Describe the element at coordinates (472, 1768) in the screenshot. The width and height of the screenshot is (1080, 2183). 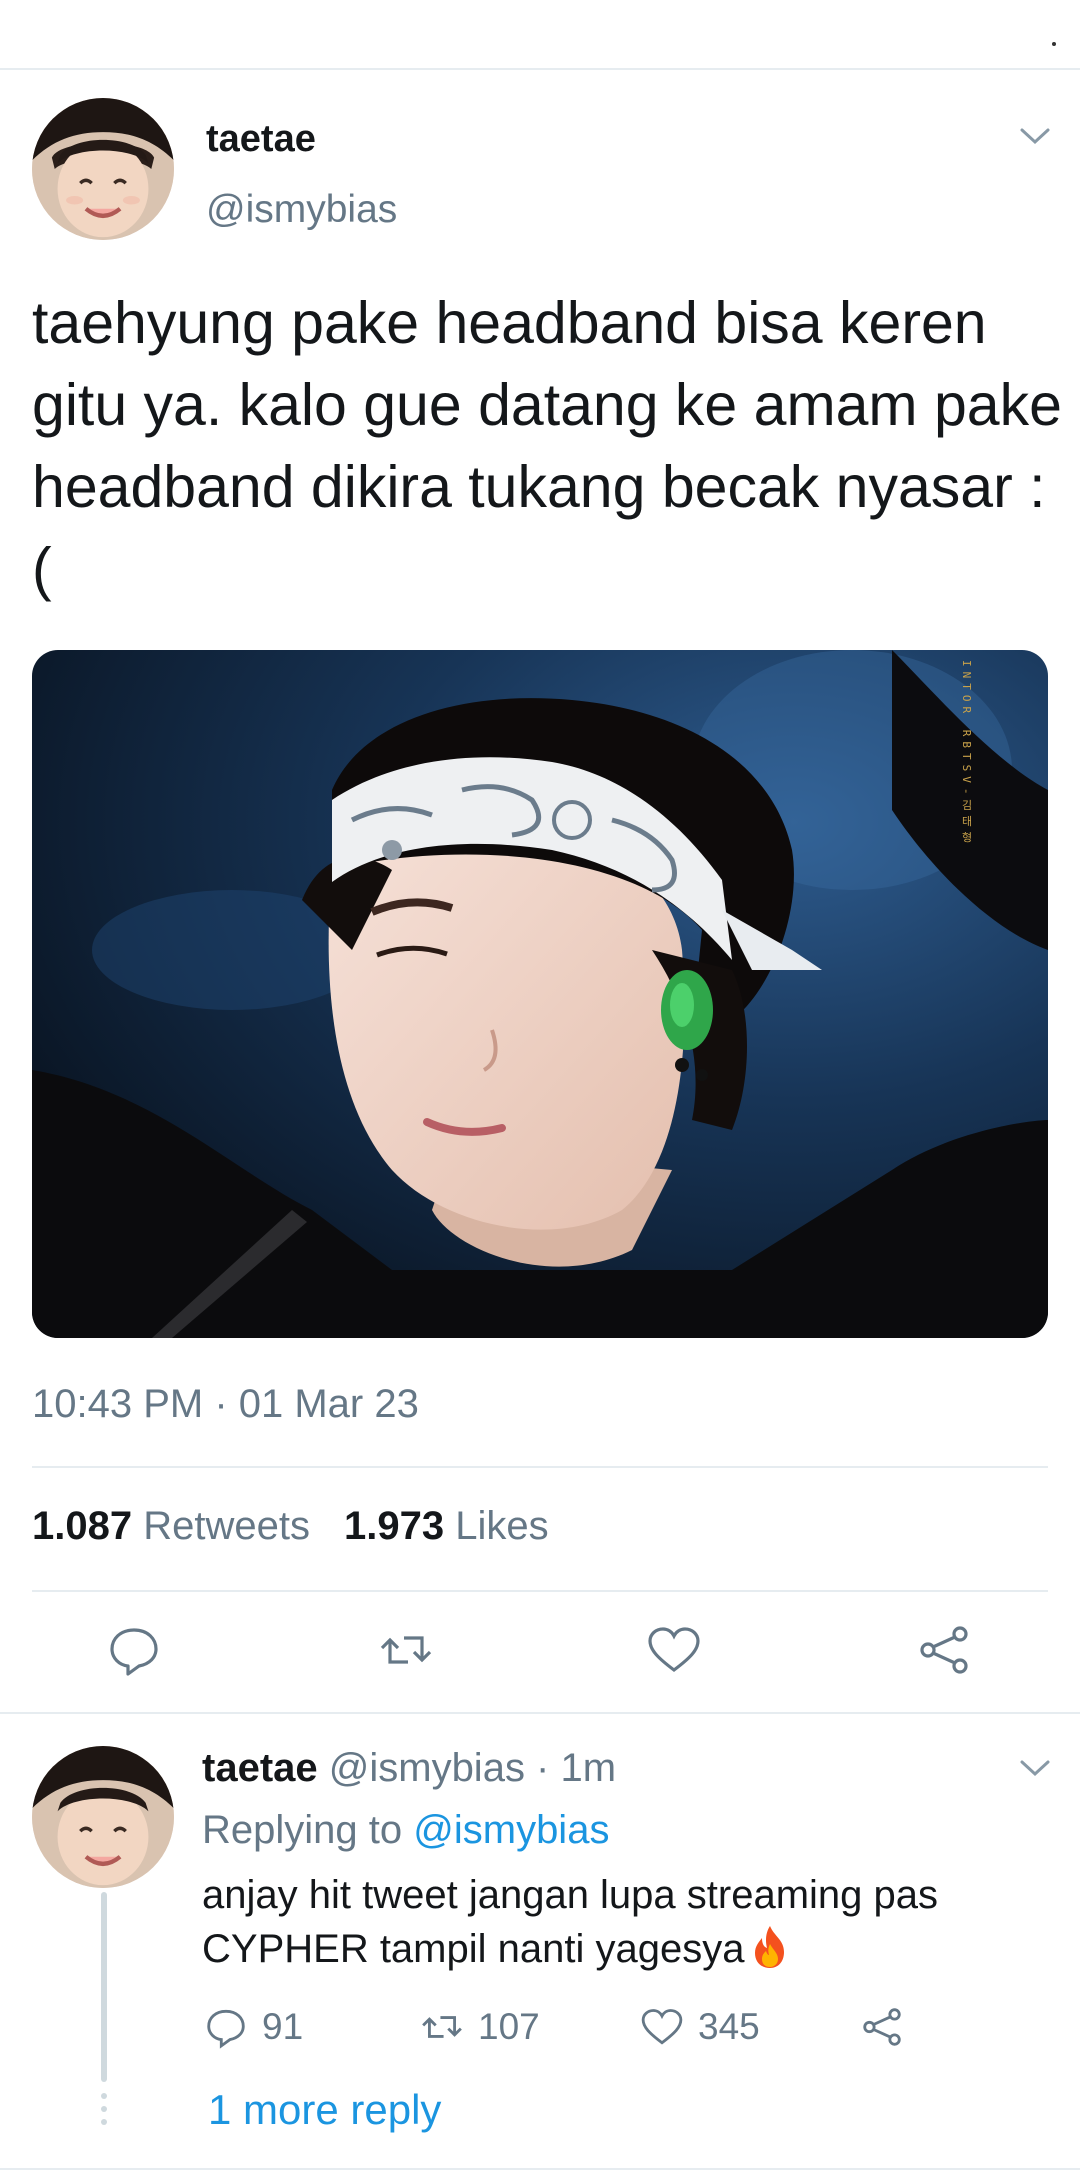
I see `reply-handle-time: @ismybias · 1m` at that location.